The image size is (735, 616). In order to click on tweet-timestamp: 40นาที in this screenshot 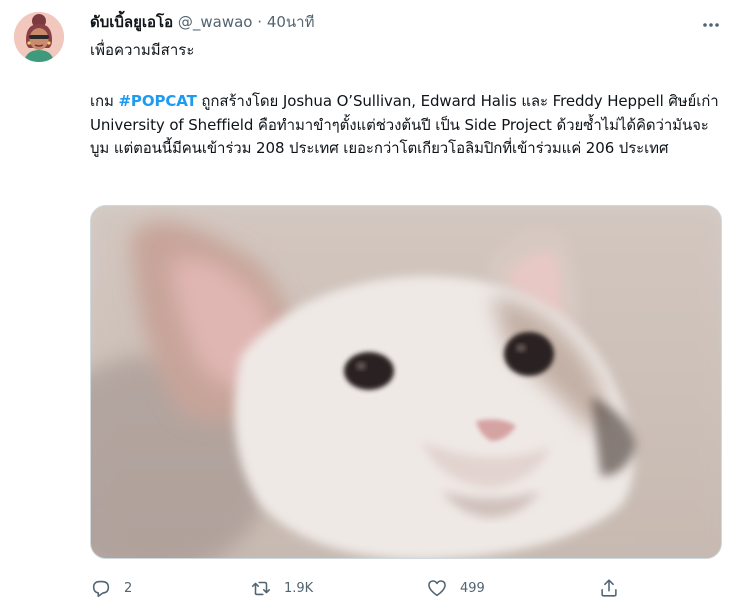, I will do `click(291, 22)`.